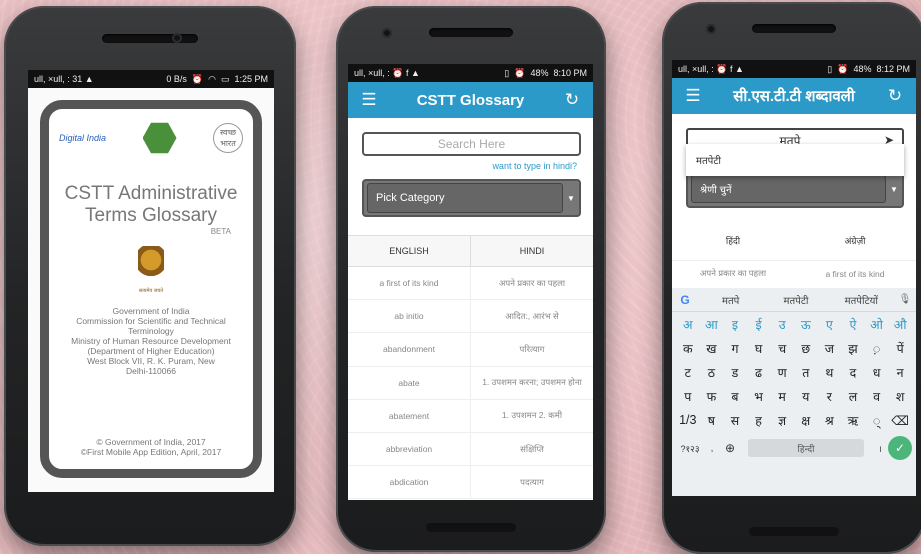 The image size is (921, 554). Describe the element at coordinates (470, 449) in the screenshot. I see `table-row: abbreviation संक्षिप्ति` at that location.